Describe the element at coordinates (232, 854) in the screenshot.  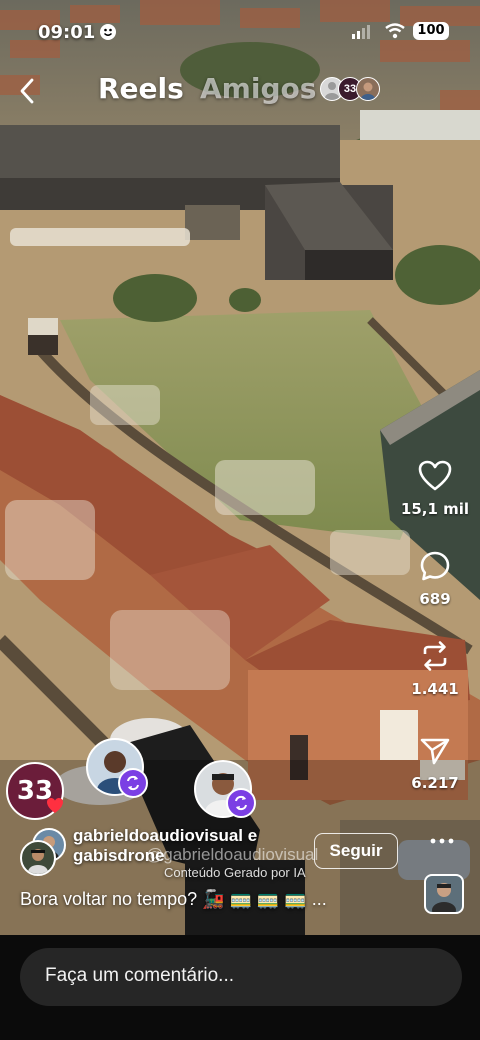
I see `video-watermark: @gabrieldoaudiovisual` at that location.